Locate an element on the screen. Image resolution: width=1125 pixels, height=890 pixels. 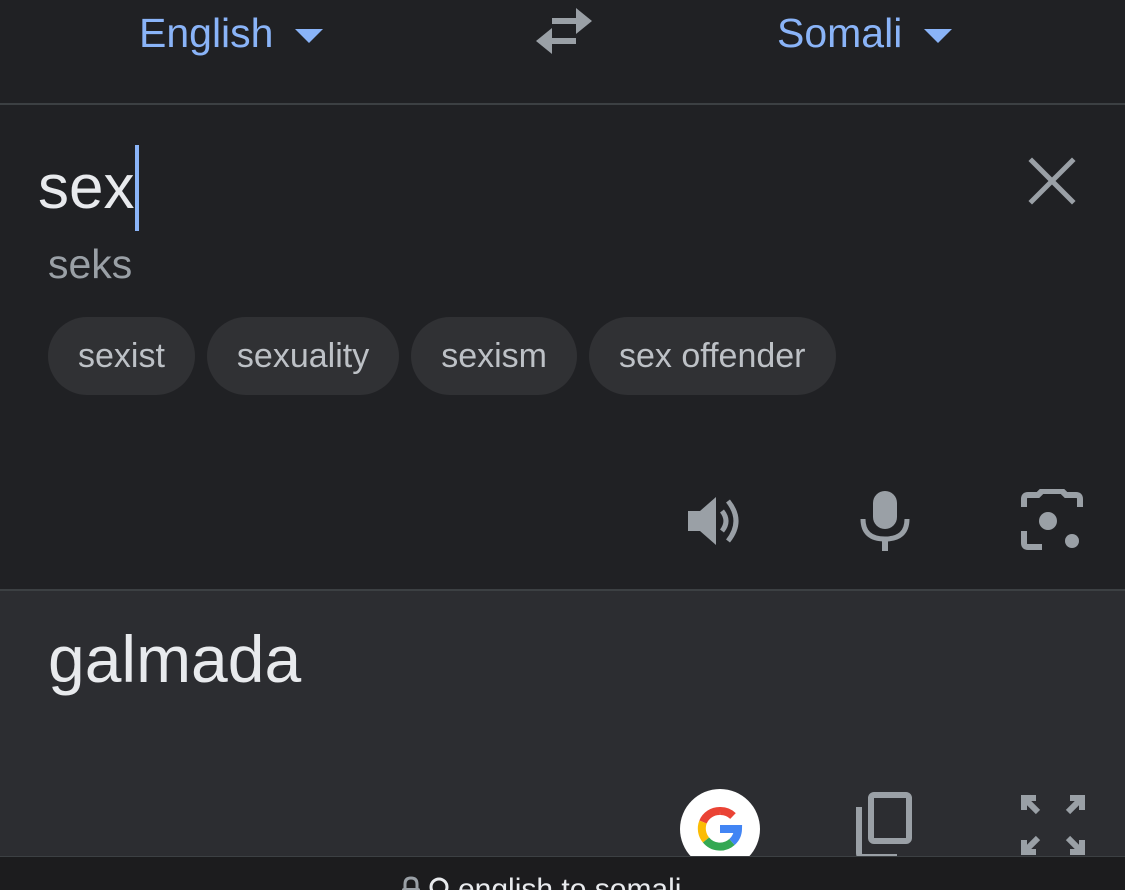
suggestion-chips: sexist sexuality sexism sex offender is located at coordinates (442, 356).